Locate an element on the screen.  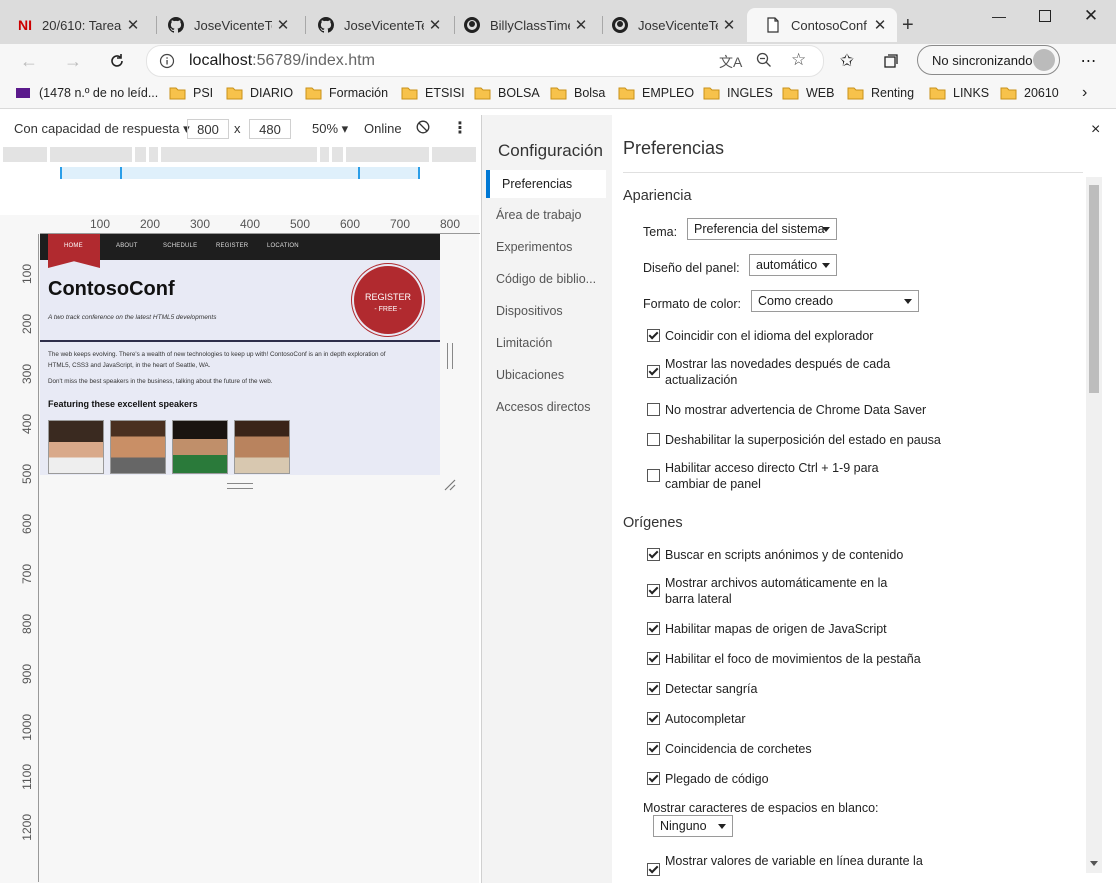
scroll-down-icon is located at coordinates (1094, 863).